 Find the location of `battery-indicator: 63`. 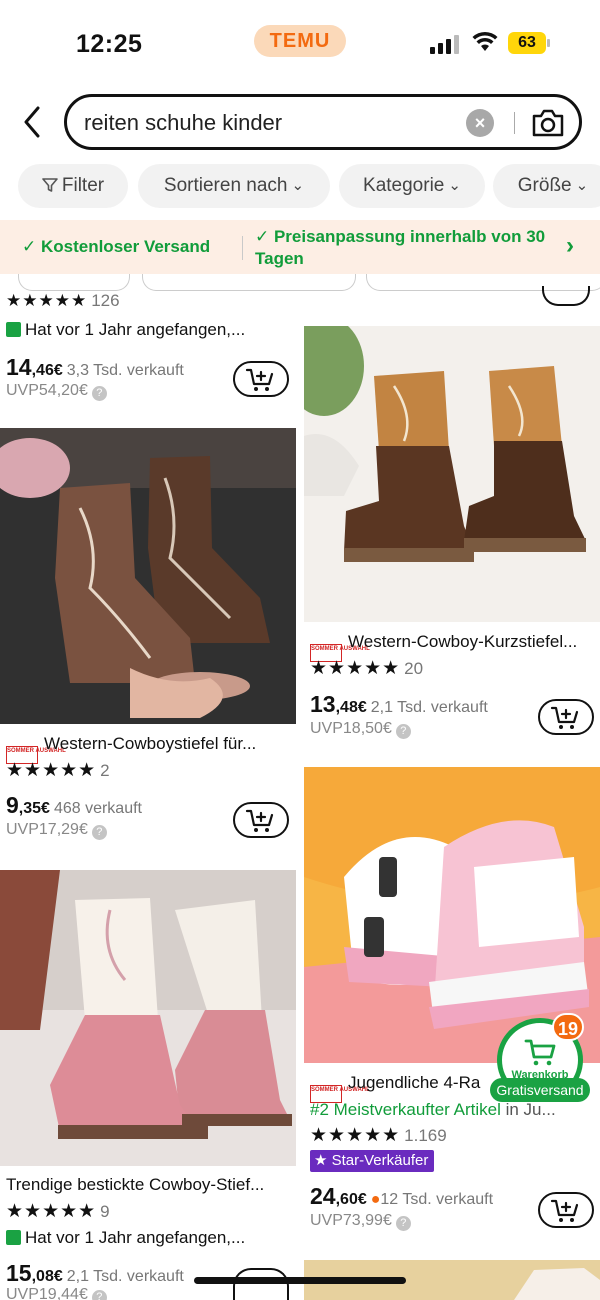

battery-indicator: 63 is located at coordinates (529, 43).